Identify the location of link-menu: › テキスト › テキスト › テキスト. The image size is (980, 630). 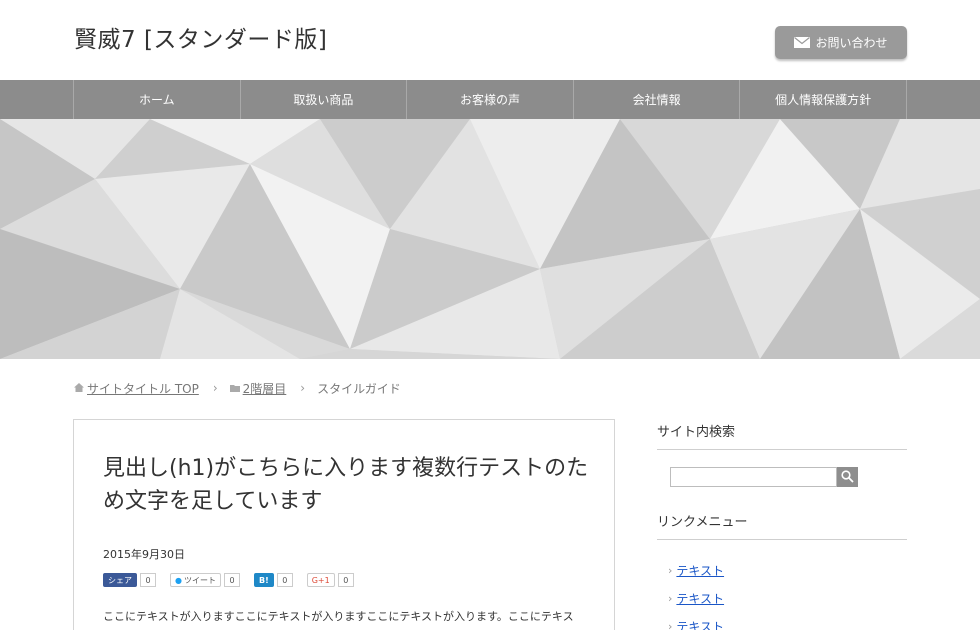
(696, 593).